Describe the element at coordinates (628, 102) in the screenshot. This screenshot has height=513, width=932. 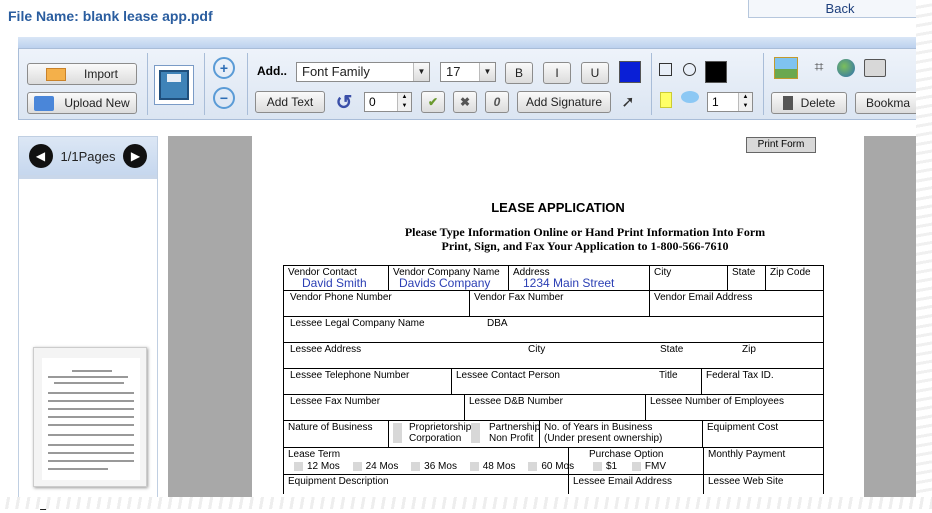
I see `cursor-icon: ➚` at that location.